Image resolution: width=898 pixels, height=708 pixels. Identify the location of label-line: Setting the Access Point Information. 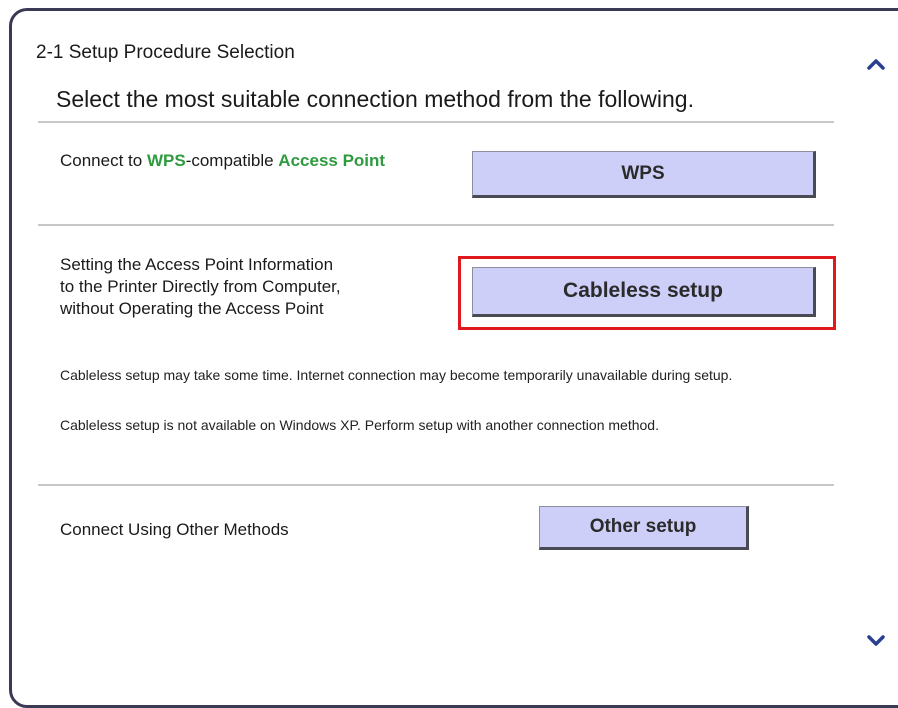
(197, 264).